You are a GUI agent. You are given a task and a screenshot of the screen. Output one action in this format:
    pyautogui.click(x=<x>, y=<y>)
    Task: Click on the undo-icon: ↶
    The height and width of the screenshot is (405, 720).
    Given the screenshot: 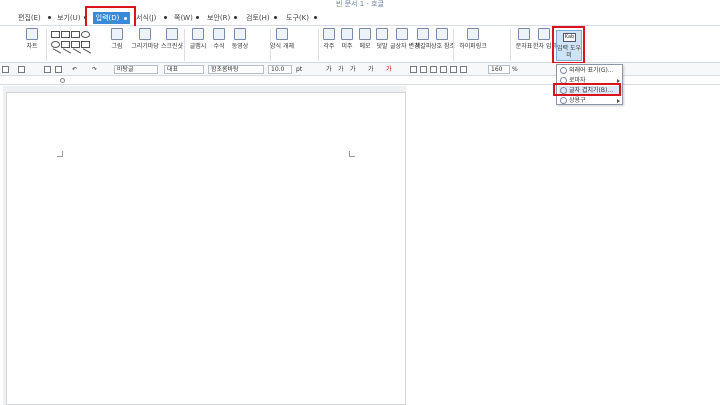 What is the action you would take?
    pyautogui.click(x=74, y=69)
    